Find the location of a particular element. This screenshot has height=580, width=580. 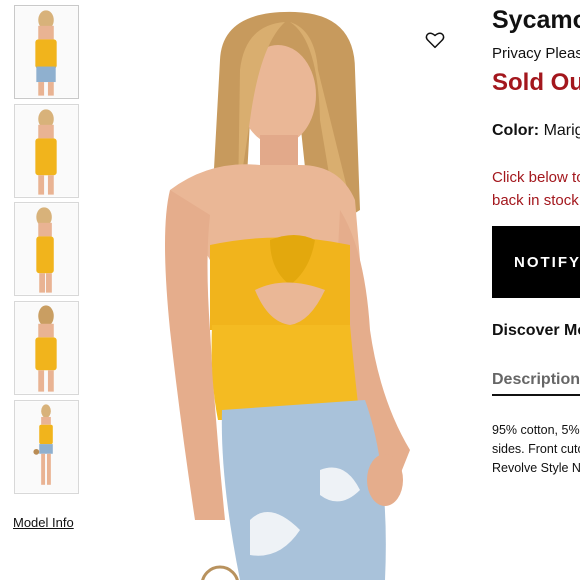

thumbnail-front-detail-image is located at coordinates (46, 151).